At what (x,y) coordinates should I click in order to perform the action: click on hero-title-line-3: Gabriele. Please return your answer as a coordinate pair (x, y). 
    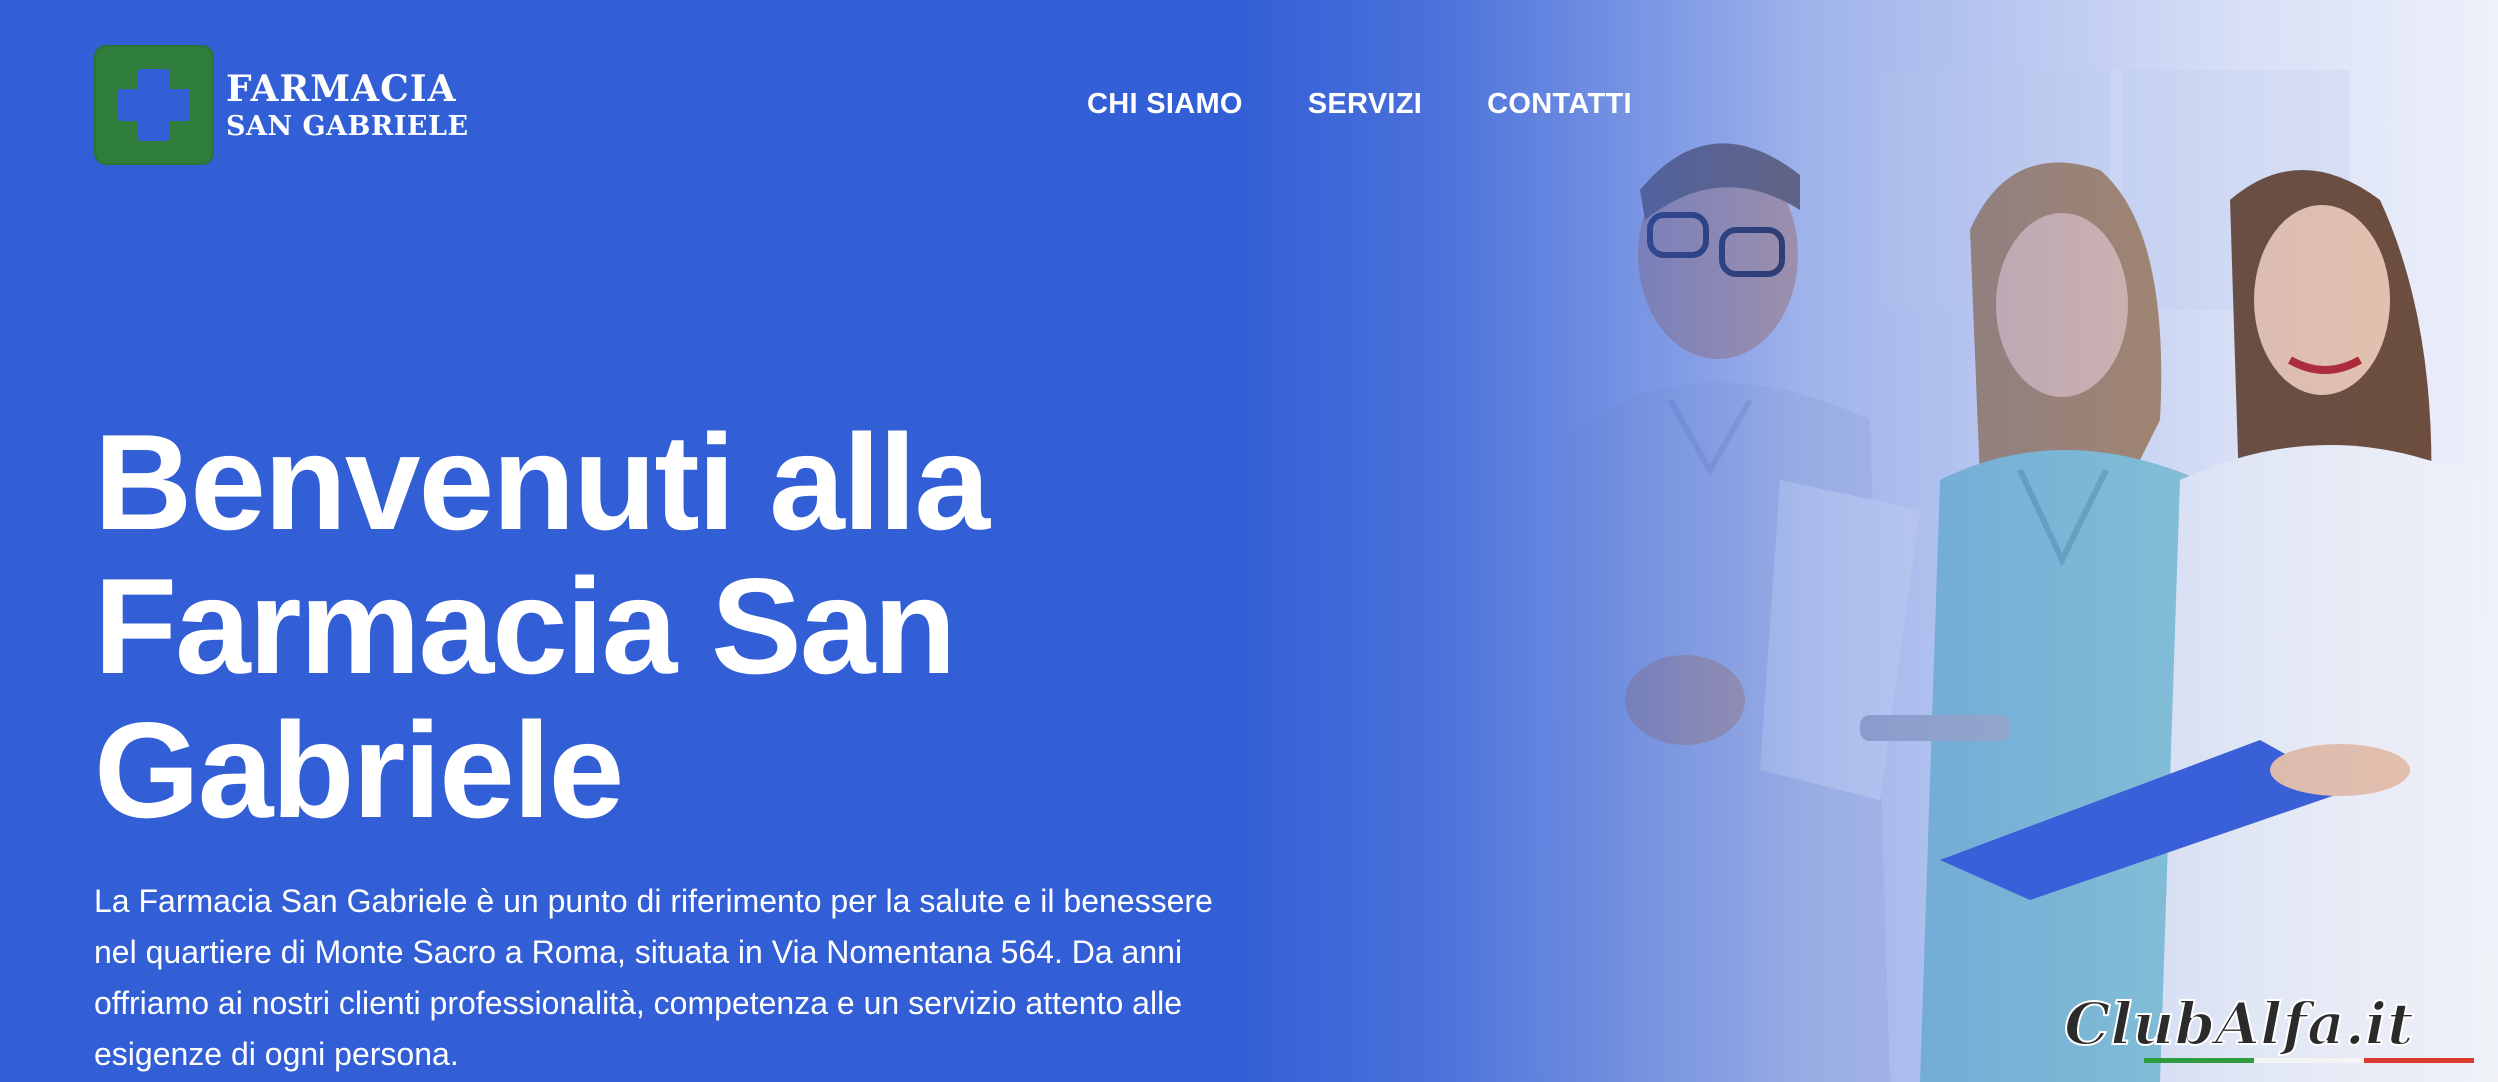
    Looking at the image, I should click on (359, 770).